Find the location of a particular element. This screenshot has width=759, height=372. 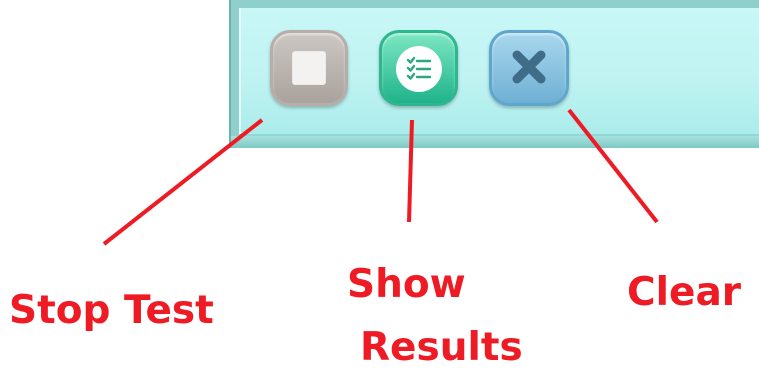

clear-pointer-line is located at coordinates (613, 166).